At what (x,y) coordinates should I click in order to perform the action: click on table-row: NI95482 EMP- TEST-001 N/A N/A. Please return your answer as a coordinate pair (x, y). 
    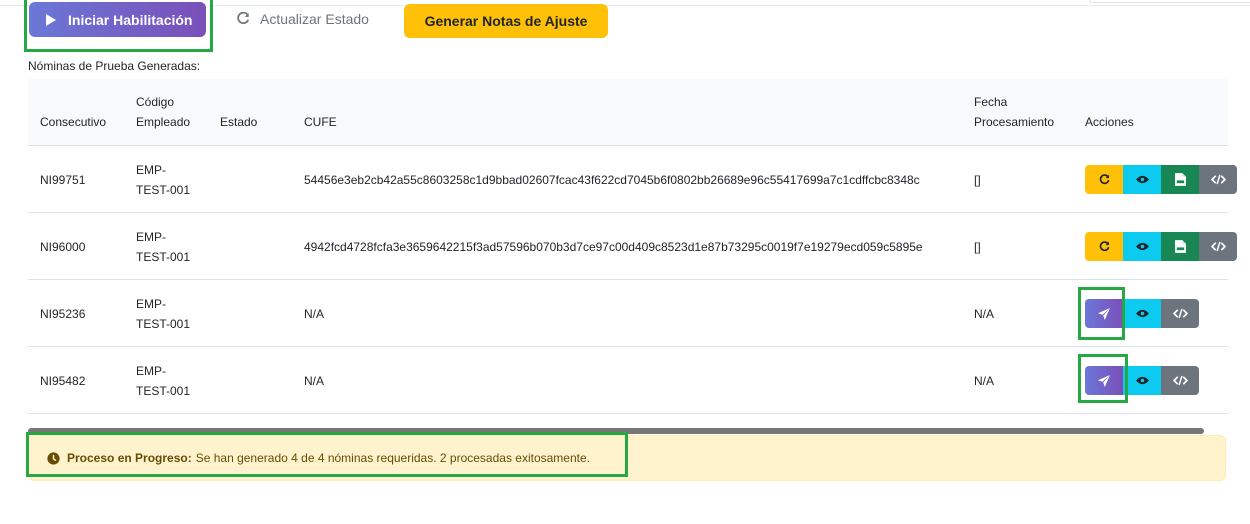
    Looking at the image, I should click on (628, 380).